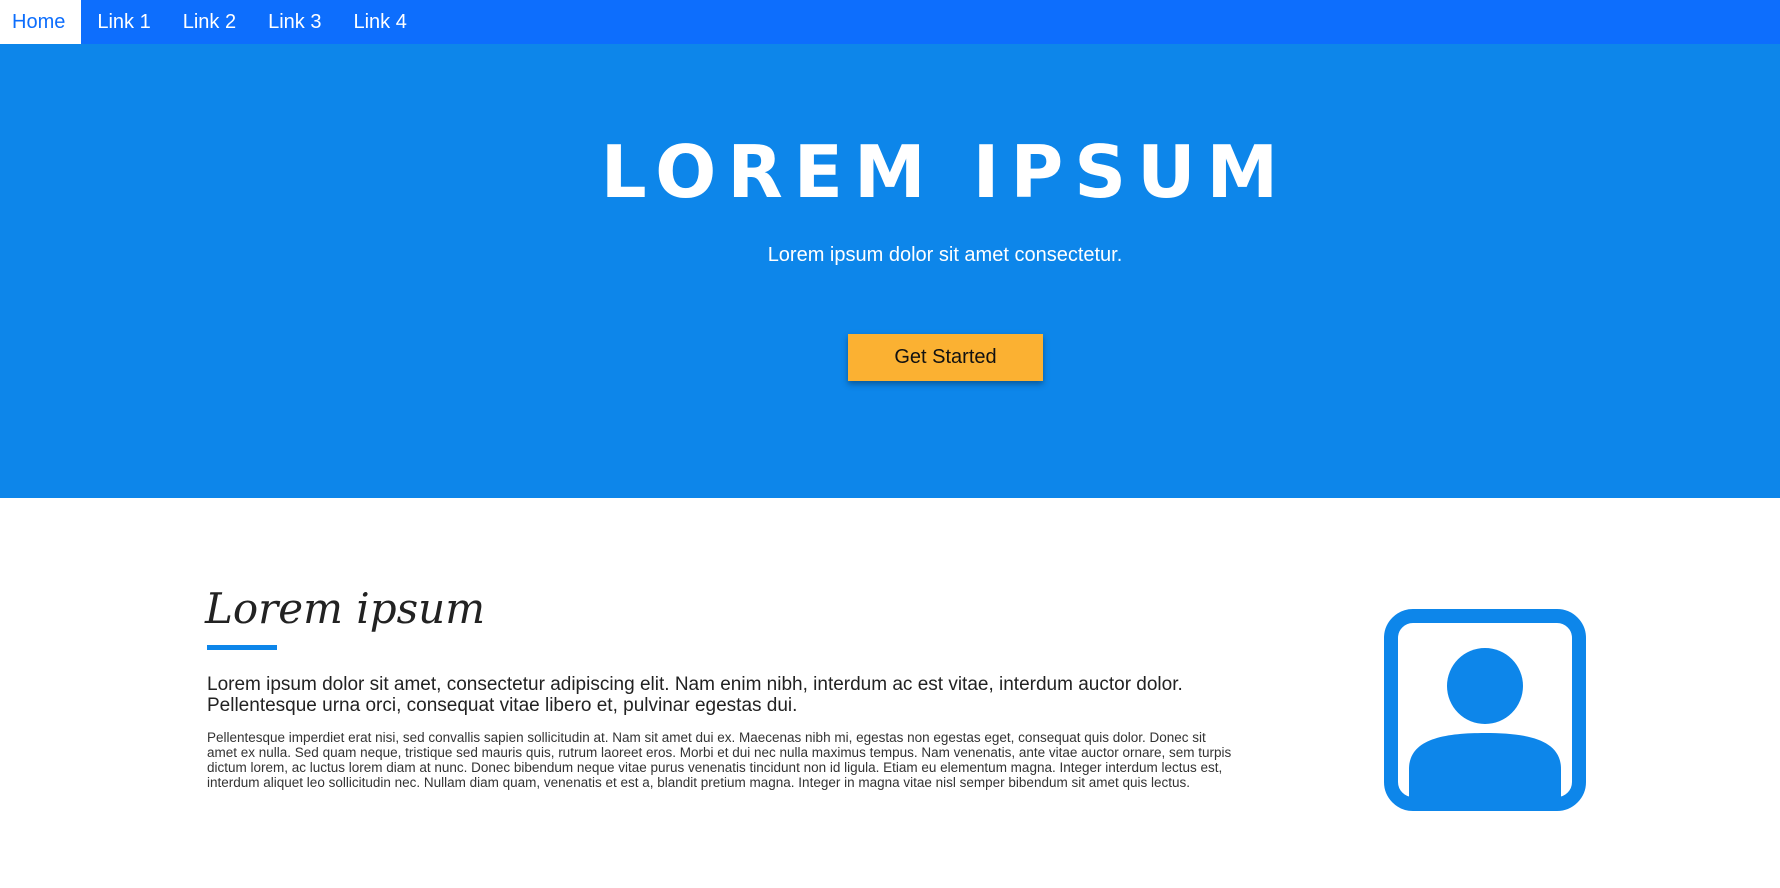 The width and height of the screenshot is (1780, 888). Describe the element at coordinates (123, 22) in the screenshot. I see `nav-link-1: Link 1` at that location.